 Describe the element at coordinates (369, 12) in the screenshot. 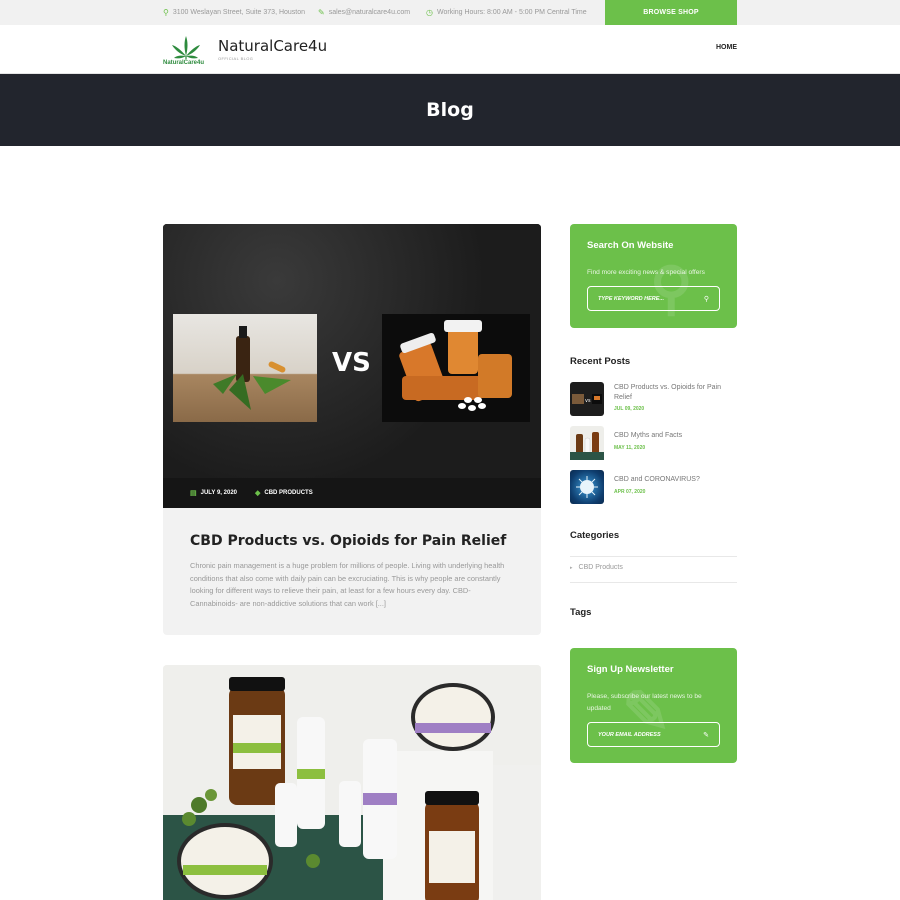

I see `email-text: sales@naturalcare4u.com` at that location.